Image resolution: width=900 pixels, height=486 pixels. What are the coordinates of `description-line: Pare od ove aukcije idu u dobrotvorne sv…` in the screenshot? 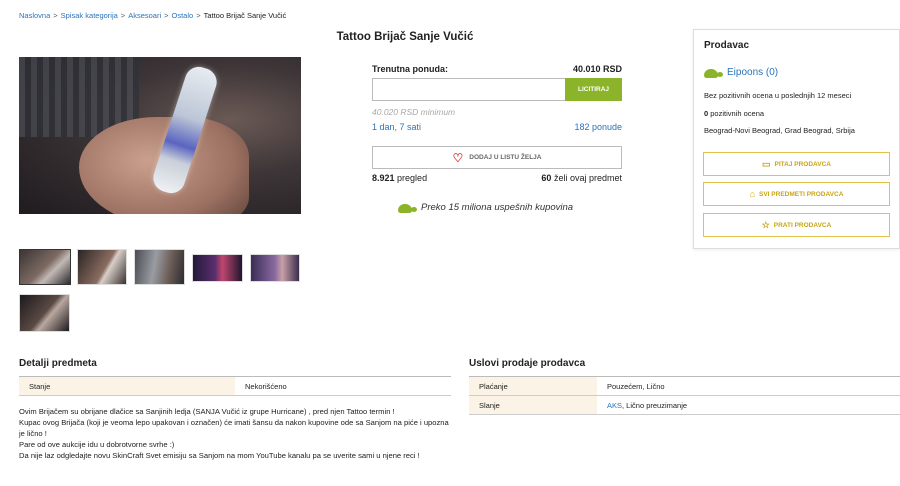 It's located at (97, 444).